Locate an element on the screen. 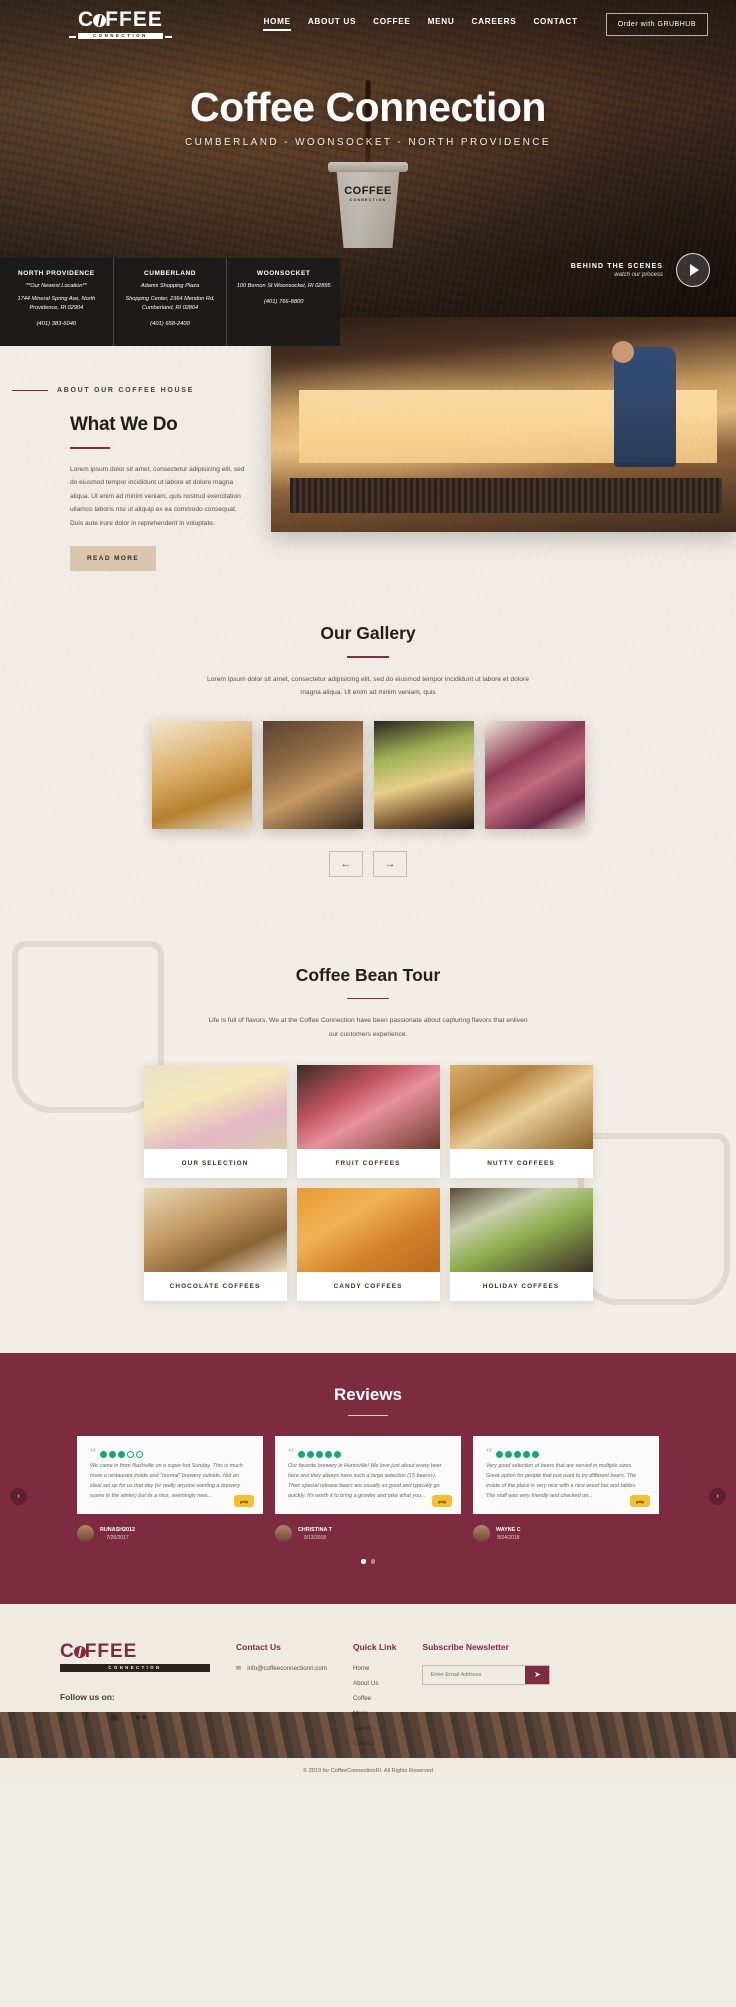  site-logo: C FFEE CONNECTION is located at coordinates (120, 24).